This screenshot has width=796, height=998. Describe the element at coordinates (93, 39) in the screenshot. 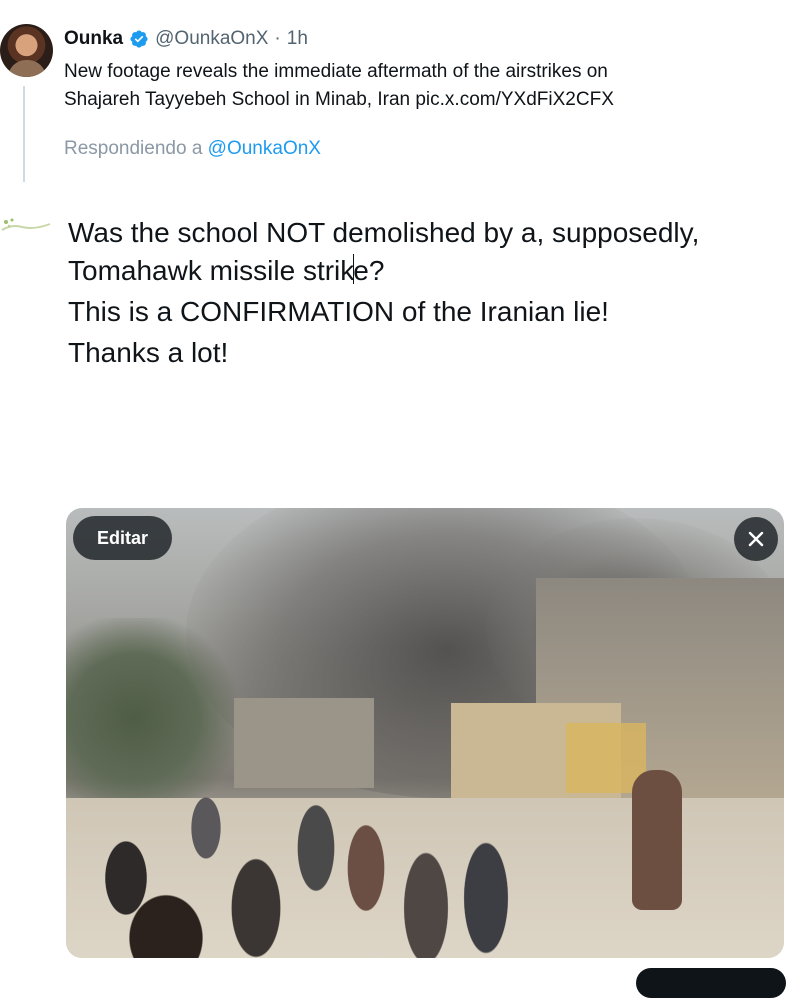

I see `author-name: Ounka` at that location.